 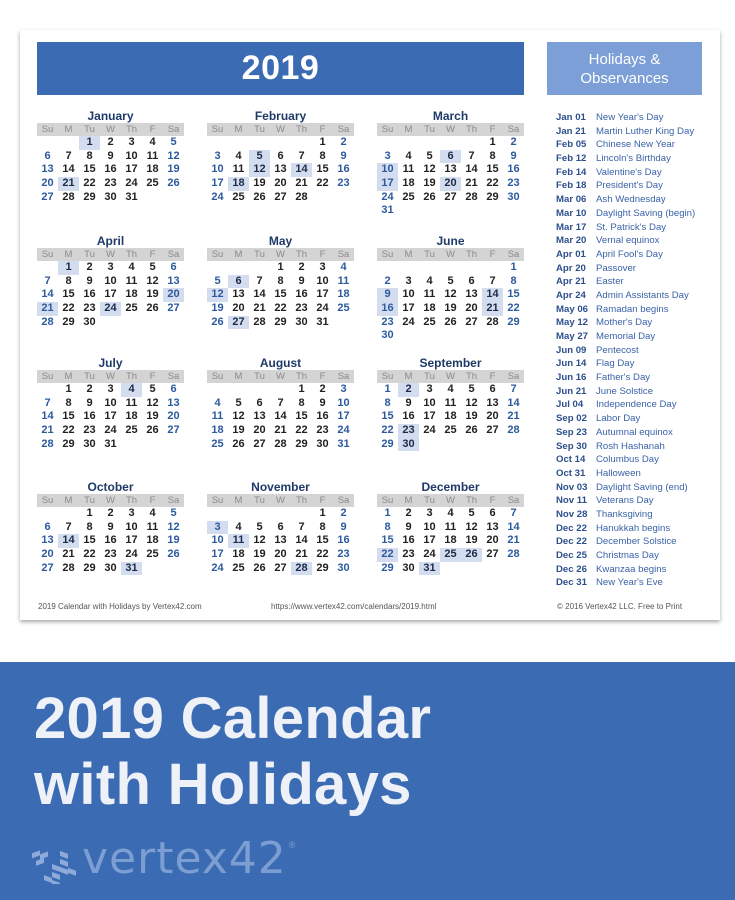 I want to click on holiday-day-cell: 25, so click(x=450, y=555).